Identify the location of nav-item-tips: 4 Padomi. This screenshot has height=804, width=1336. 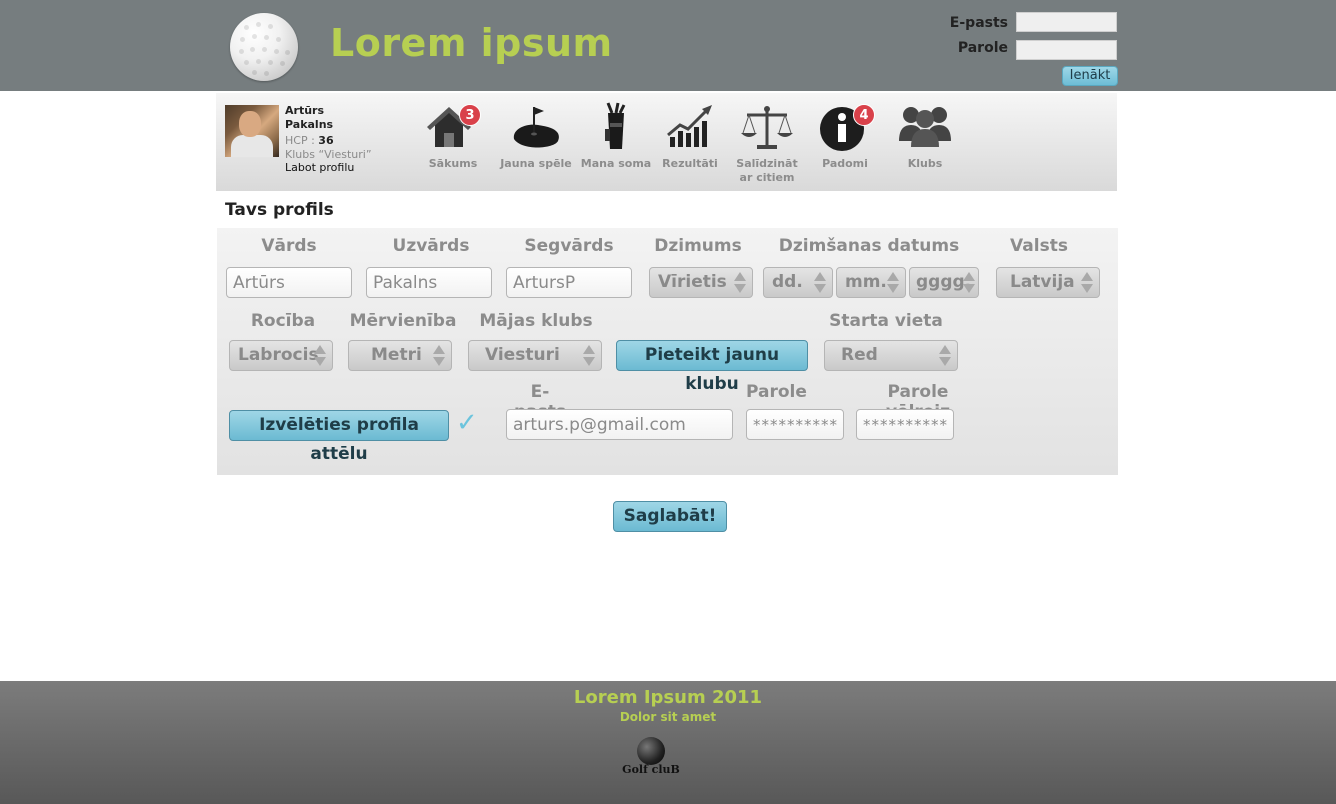
(845, 136).